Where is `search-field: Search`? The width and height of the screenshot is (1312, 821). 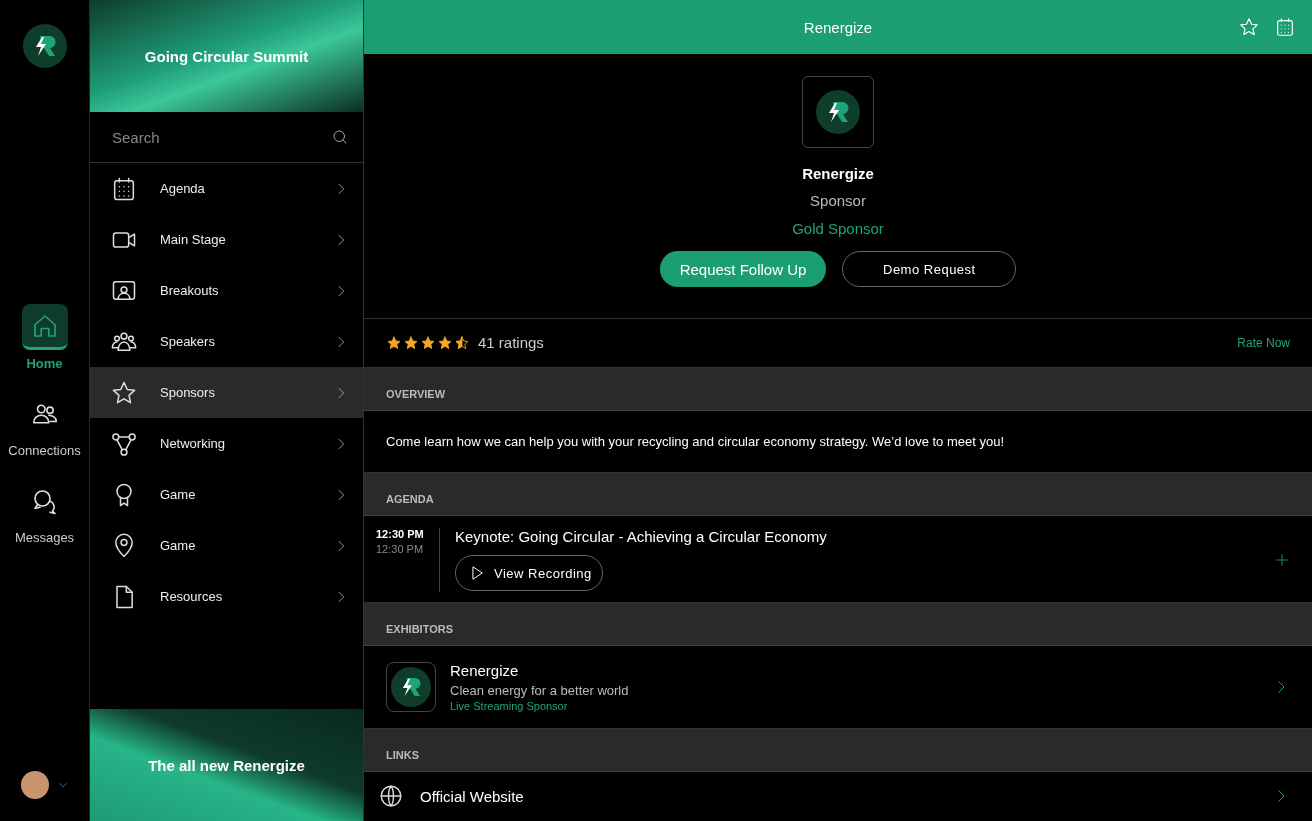
search-field: Search is located at coordinates (220, 137).